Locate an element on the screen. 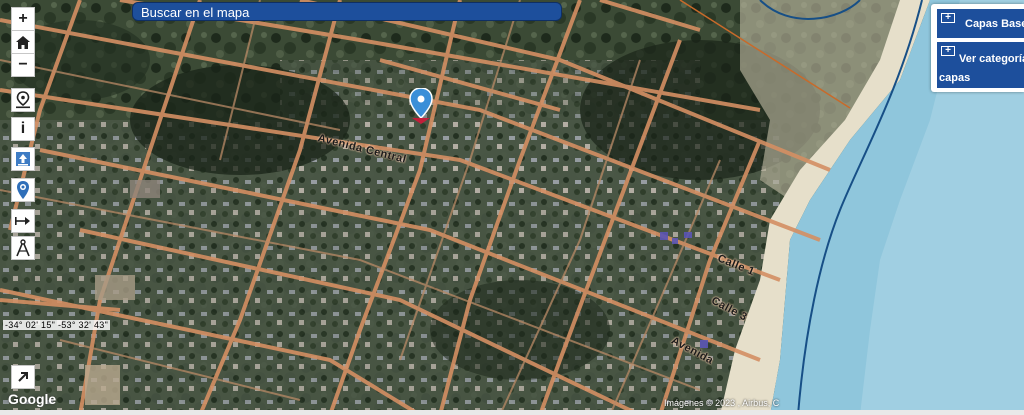 The image size is (1024, 415). layer-categories-label-line2: capas is located at coordinates (955, 78).